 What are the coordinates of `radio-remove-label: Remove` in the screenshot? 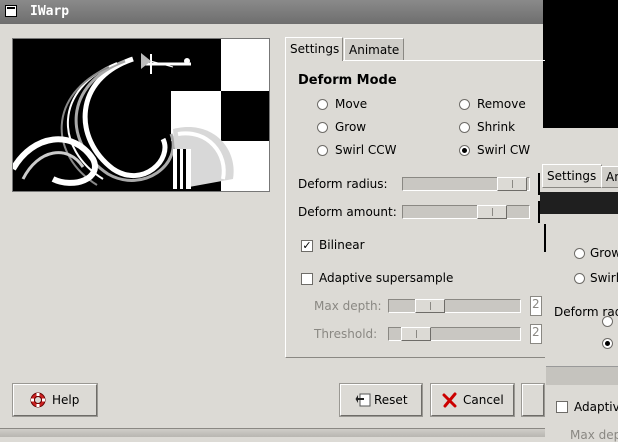 It's located at (501, 104).